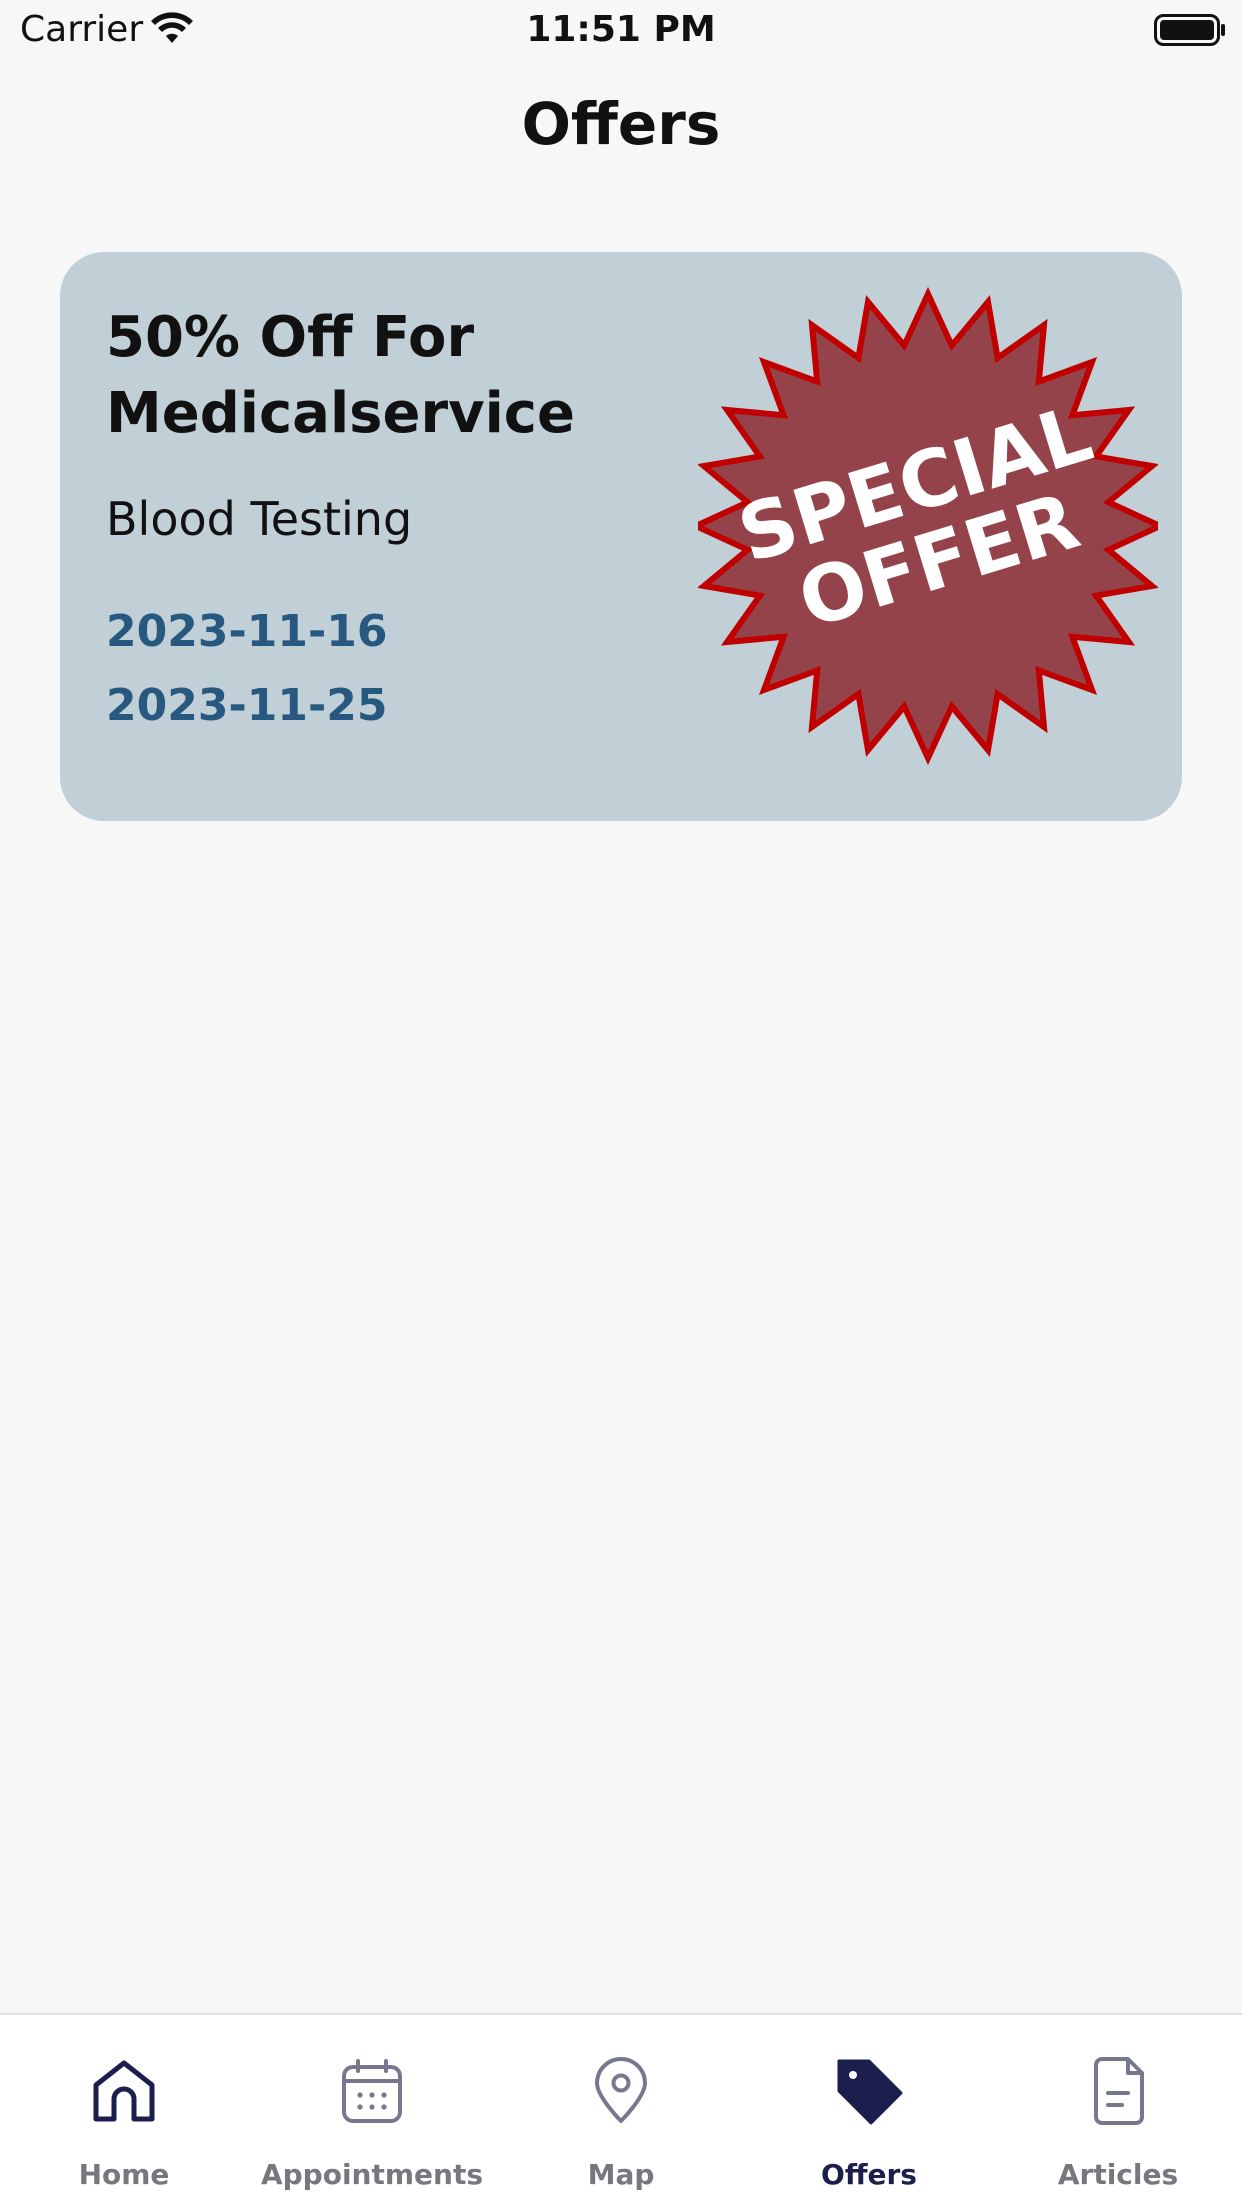  What do you see at coordinates (1119, 2091) in the screenshot?
I see `document-icon` at bounding box center [1119, 2091].